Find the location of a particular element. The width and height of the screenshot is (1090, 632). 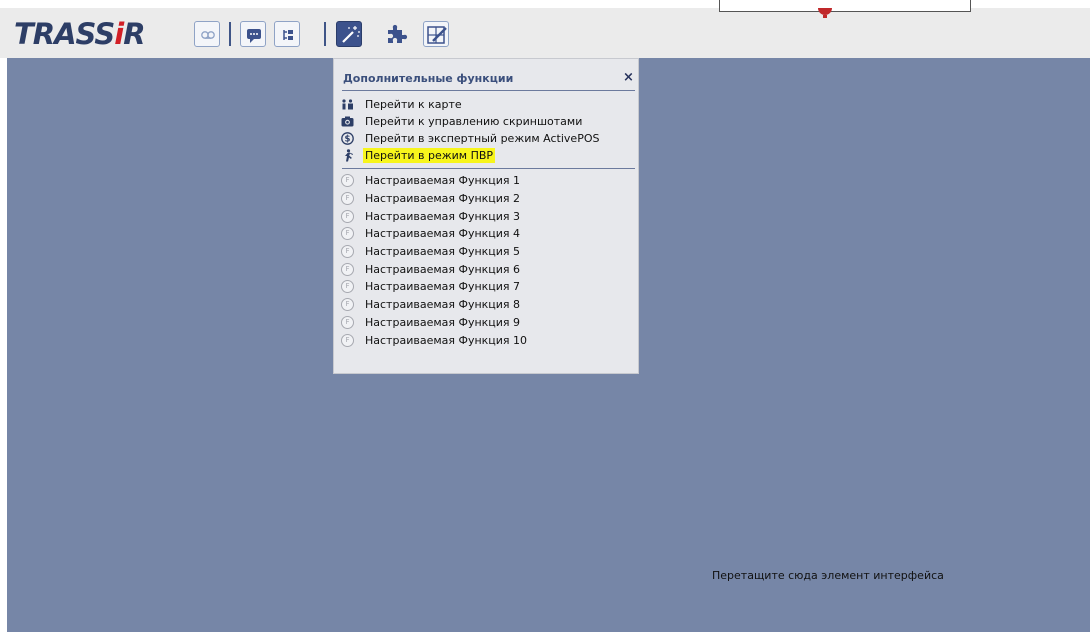

menu-item-label: Настраиваемая Функция 3 is located at coordinates (443, 216).